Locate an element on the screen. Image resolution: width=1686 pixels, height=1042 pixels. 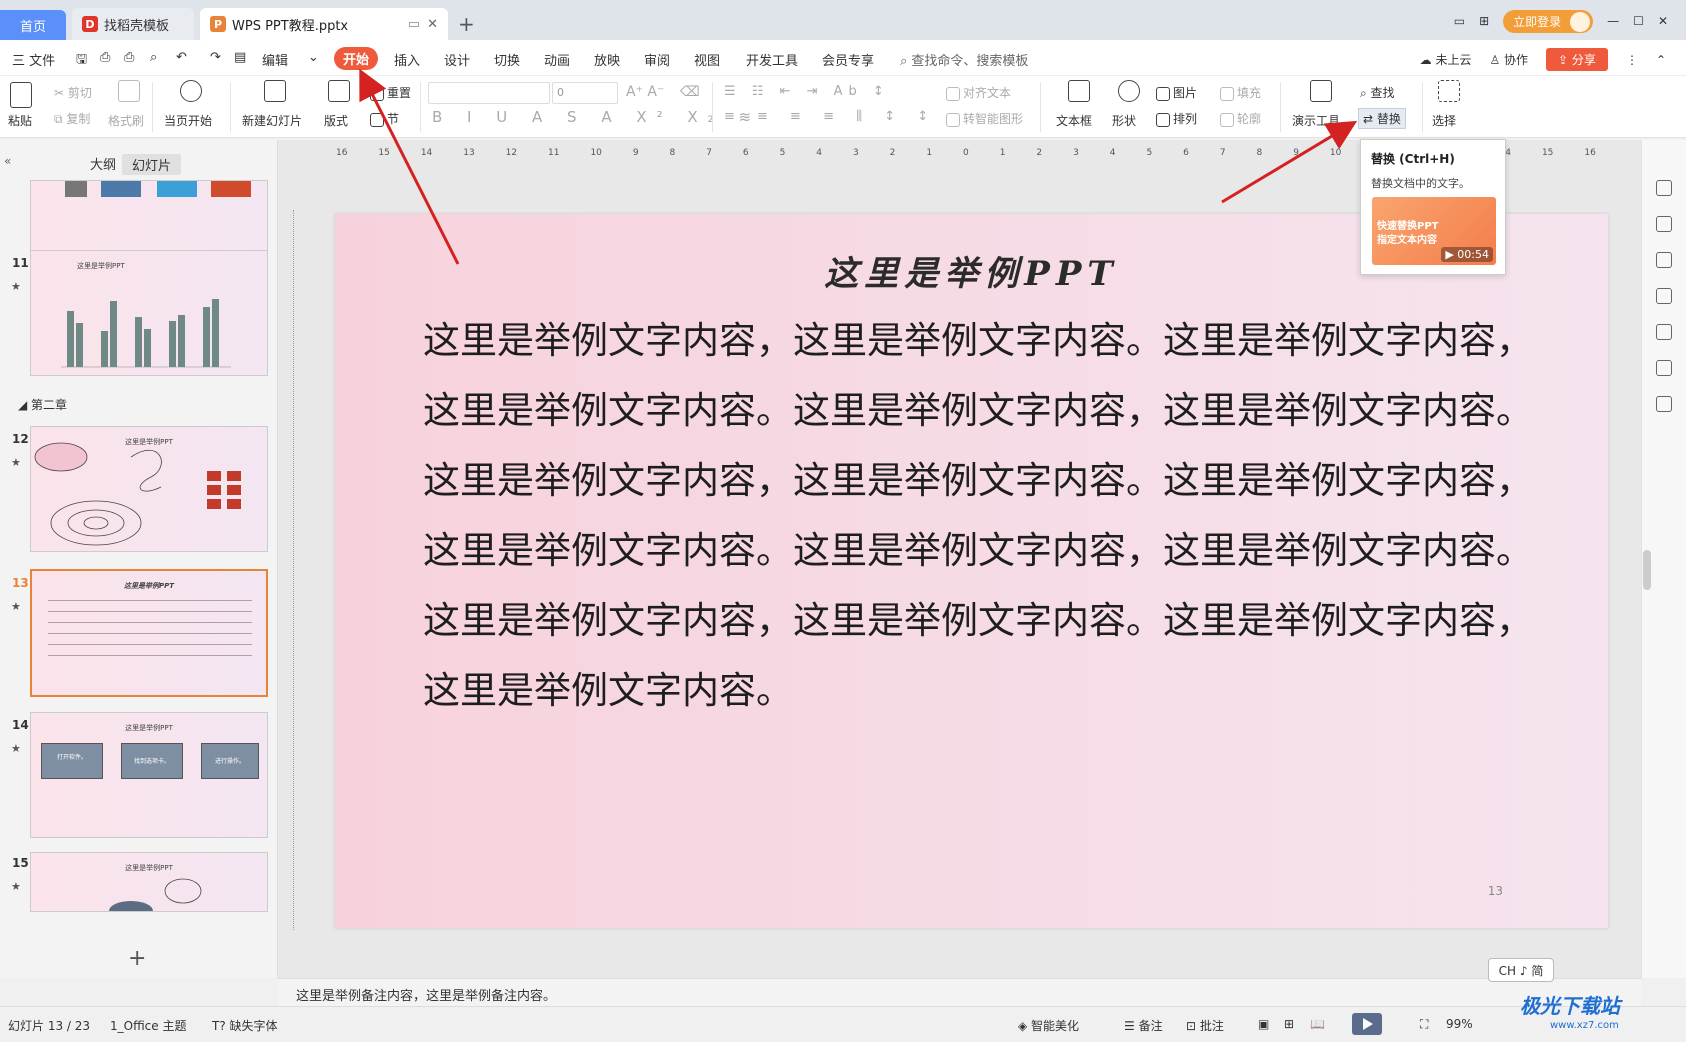
sorter-view-icon: ⊞ is located at coordinates (1289, 1024).